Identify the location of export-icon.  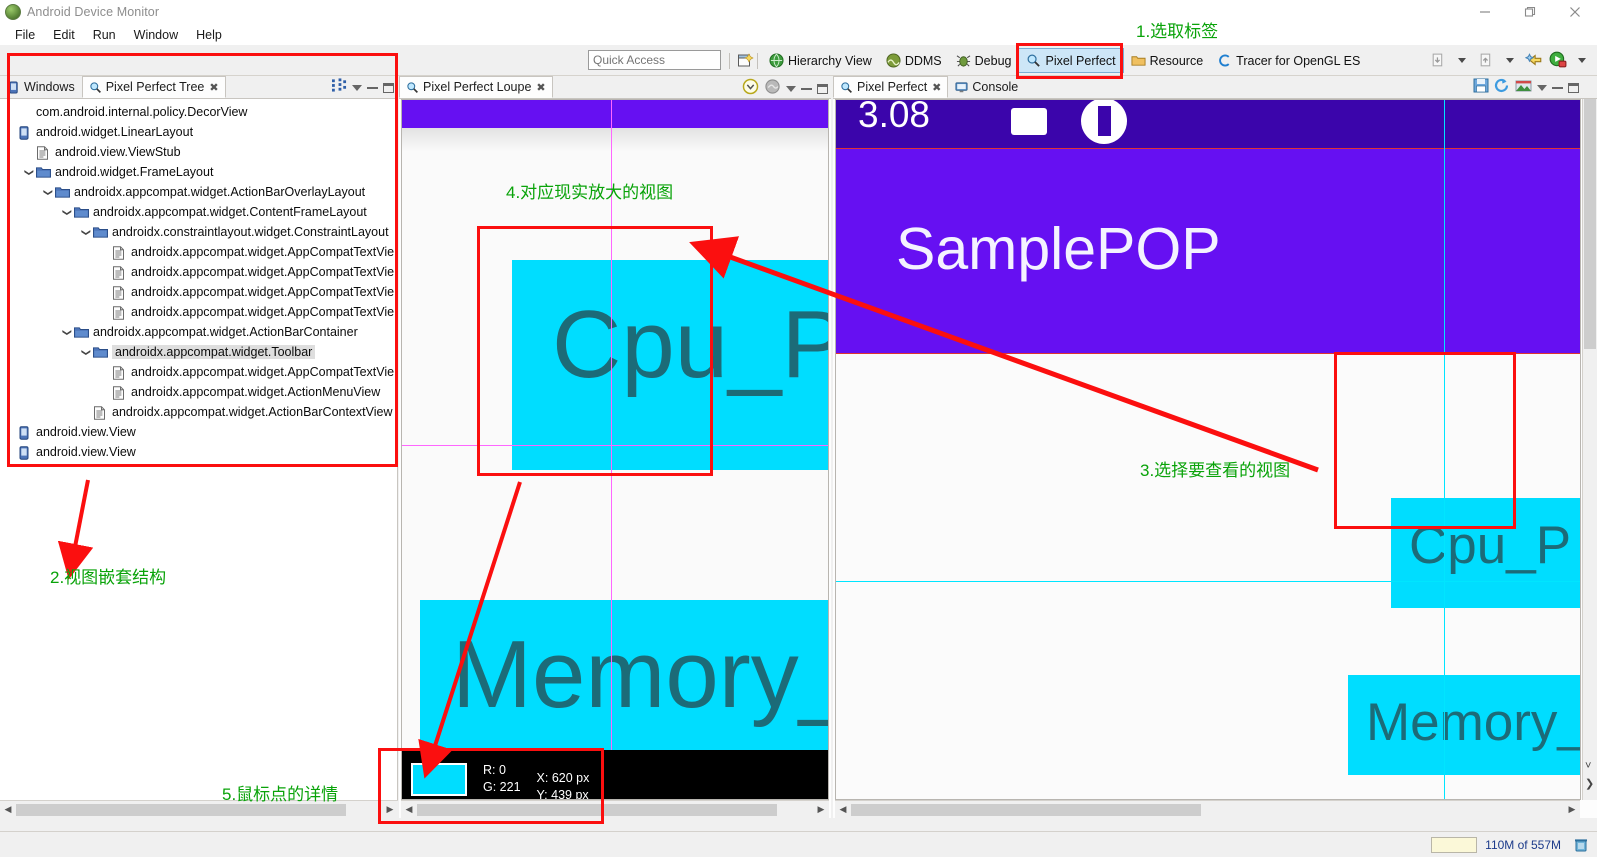
(1486, 60).